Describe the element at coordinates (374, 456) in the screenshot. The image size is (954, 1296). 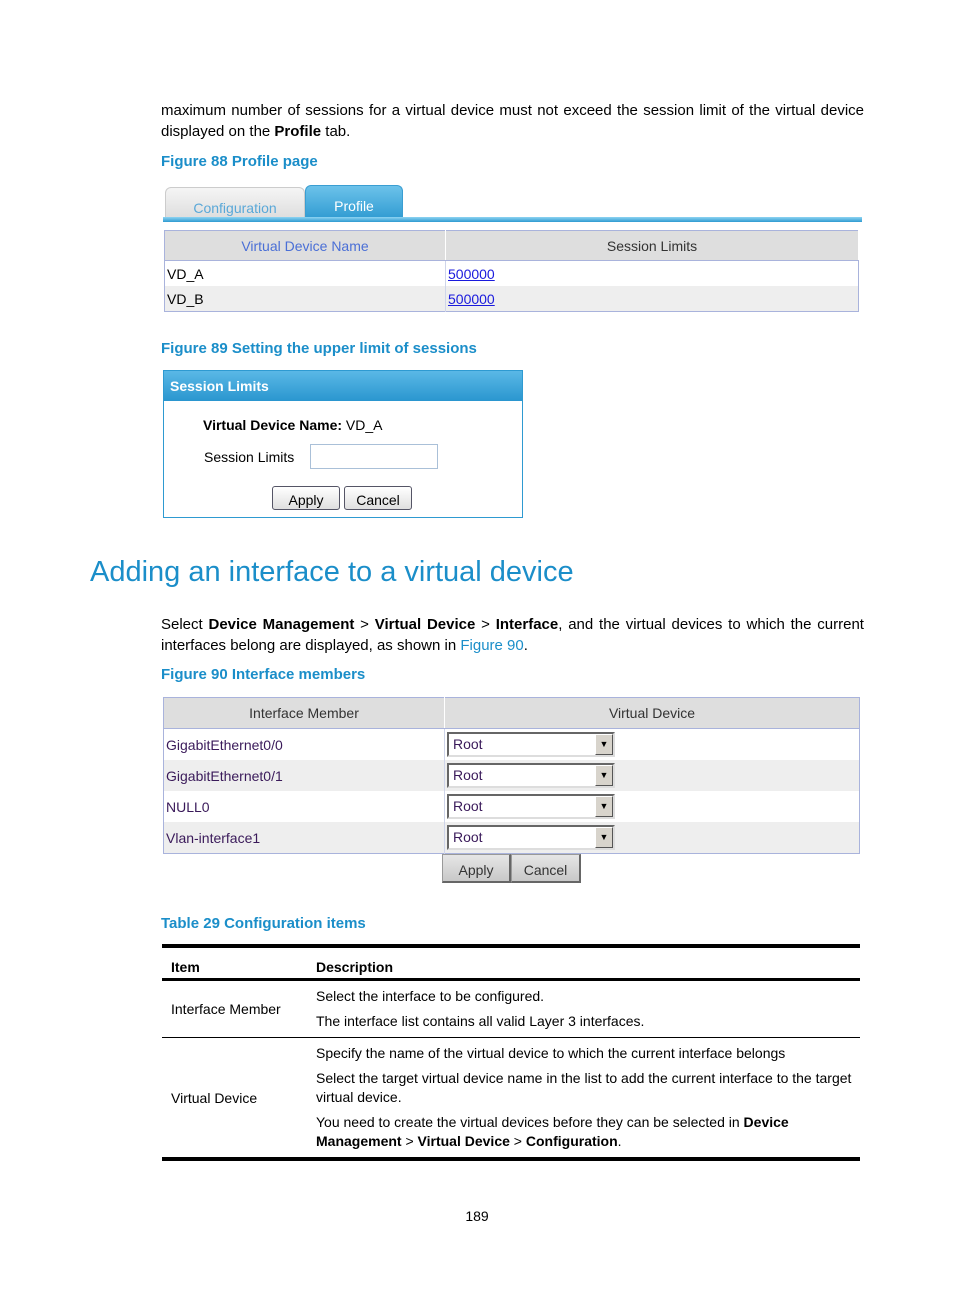
I see `session-limits-input` at that location.